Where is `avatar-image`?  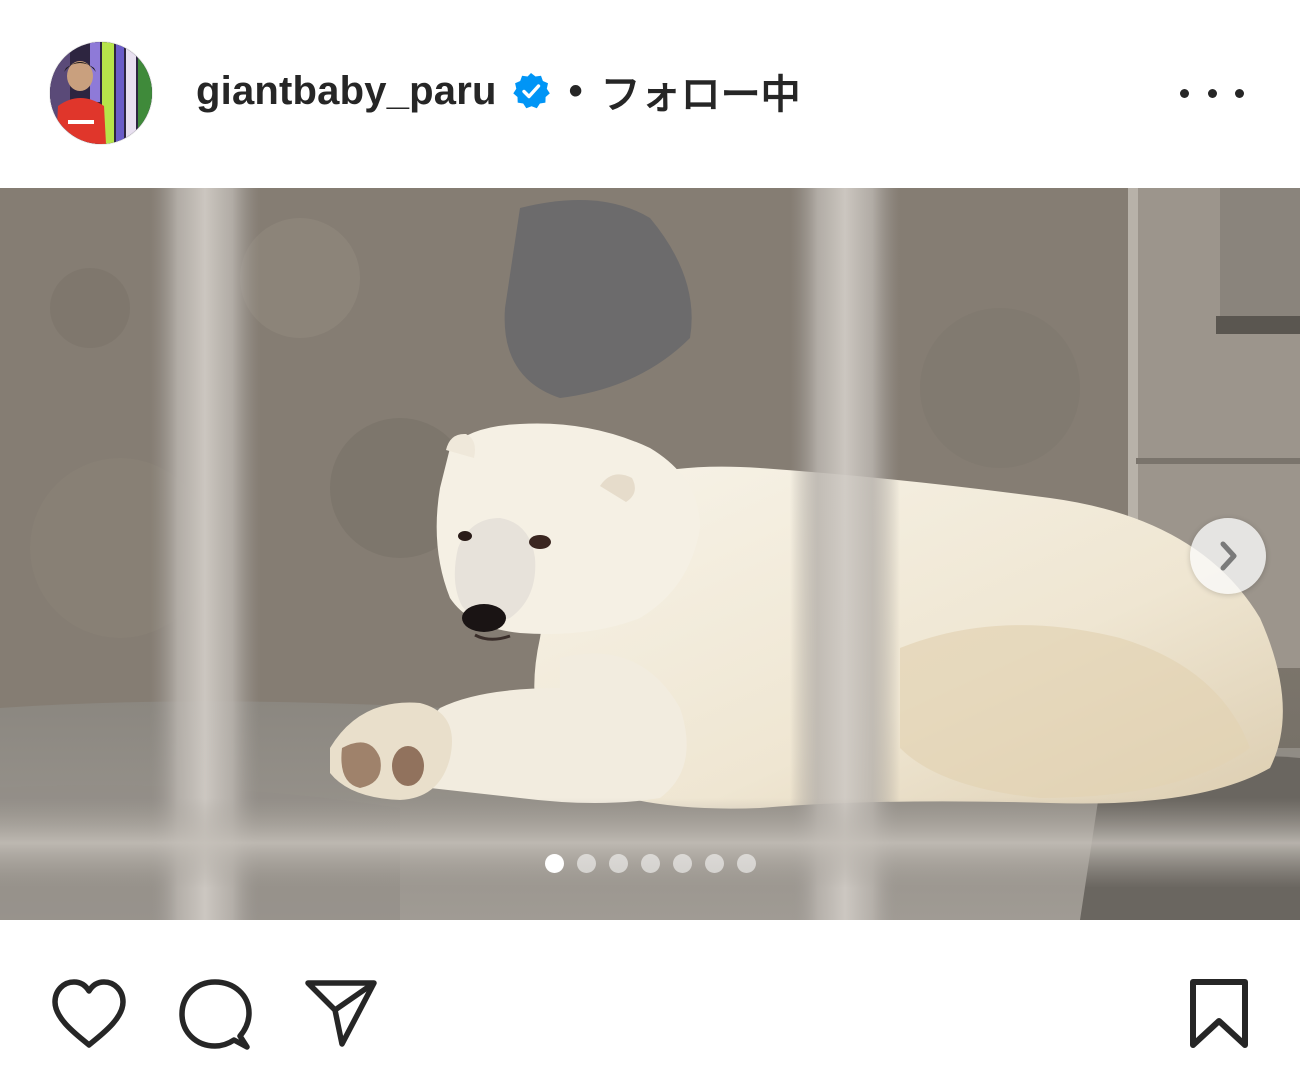
avatar-image is located at coordinates (101, 93).